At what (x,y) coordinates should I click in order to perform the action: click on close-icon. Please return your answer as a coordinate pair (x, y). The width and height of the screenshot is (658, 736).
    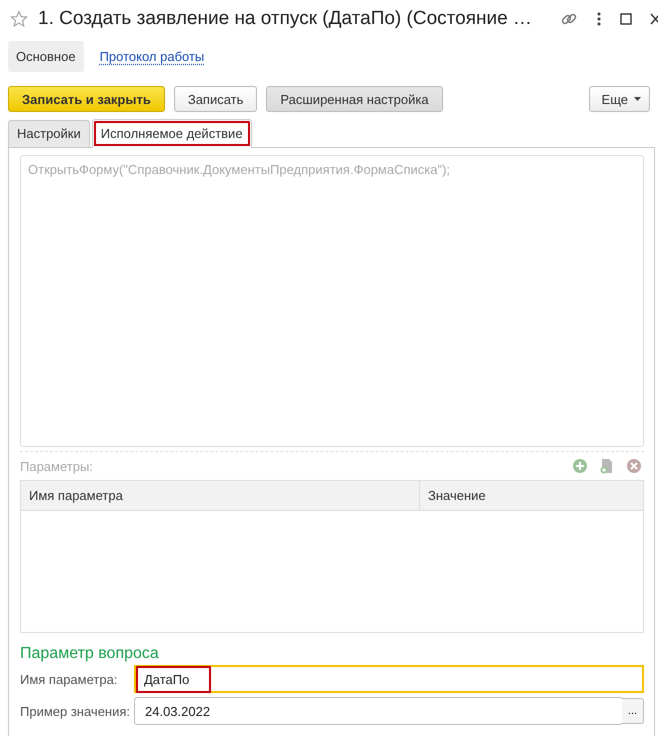
    Looking at the image, I should click on (654, 19).